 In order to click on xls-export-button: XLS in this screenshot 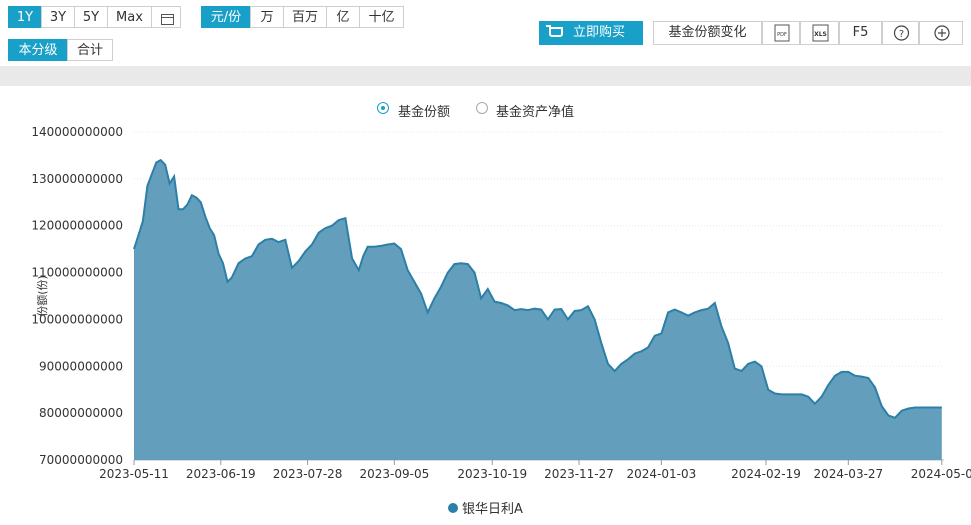, I will do `click(819, 33)`.